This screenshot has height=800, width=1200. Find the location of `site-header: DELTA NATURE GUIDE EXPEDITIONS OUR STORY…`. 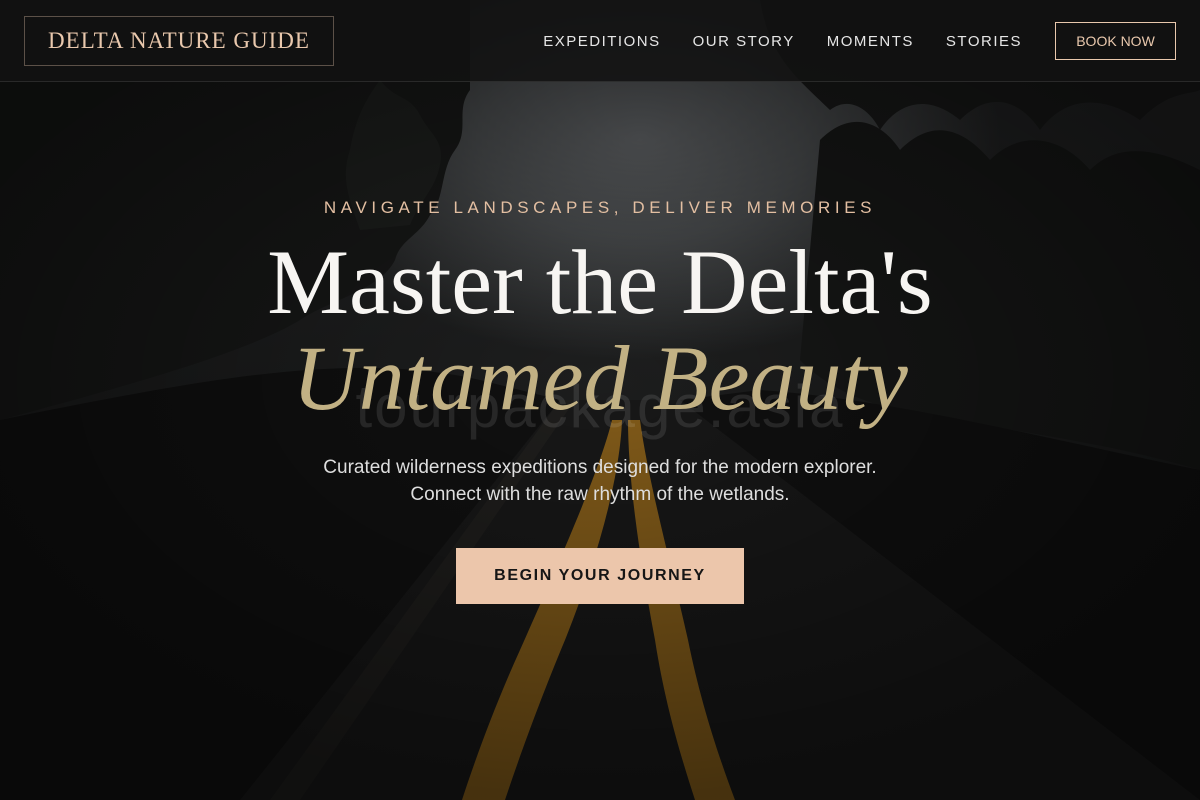

site-header: DELTA NATURE GUIDE EXPEDITIONS OUR STORY… is located at coordinates (600, 41).